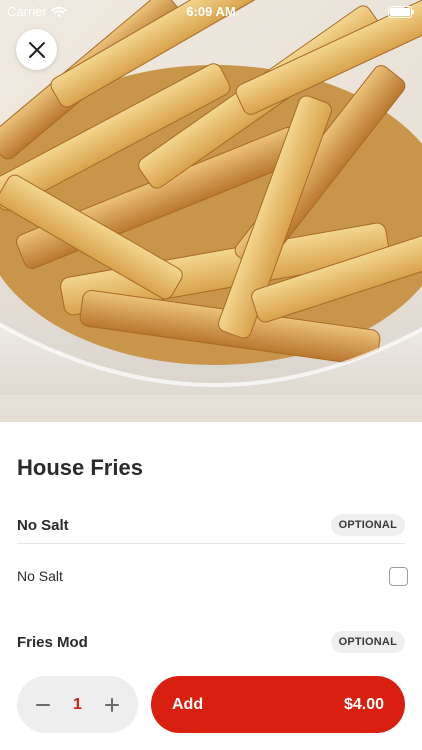  What do you see at coordinates (398, 576) in the screenshot?
I see `option-checkbox` at bounding box center [398, 576].